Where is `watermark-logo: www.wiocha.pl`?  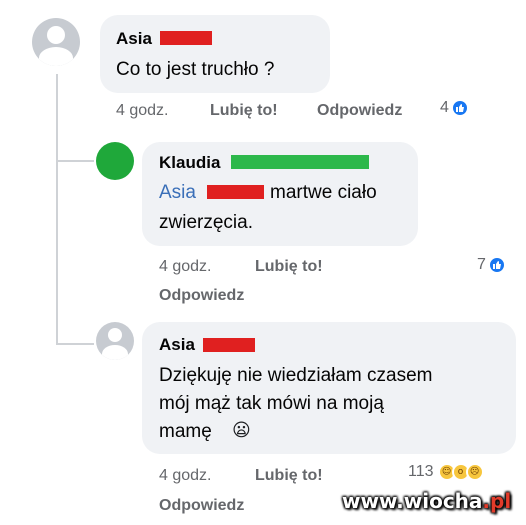 watermark-logo: www.wiocha.pl is located at coordinates (427, 501).